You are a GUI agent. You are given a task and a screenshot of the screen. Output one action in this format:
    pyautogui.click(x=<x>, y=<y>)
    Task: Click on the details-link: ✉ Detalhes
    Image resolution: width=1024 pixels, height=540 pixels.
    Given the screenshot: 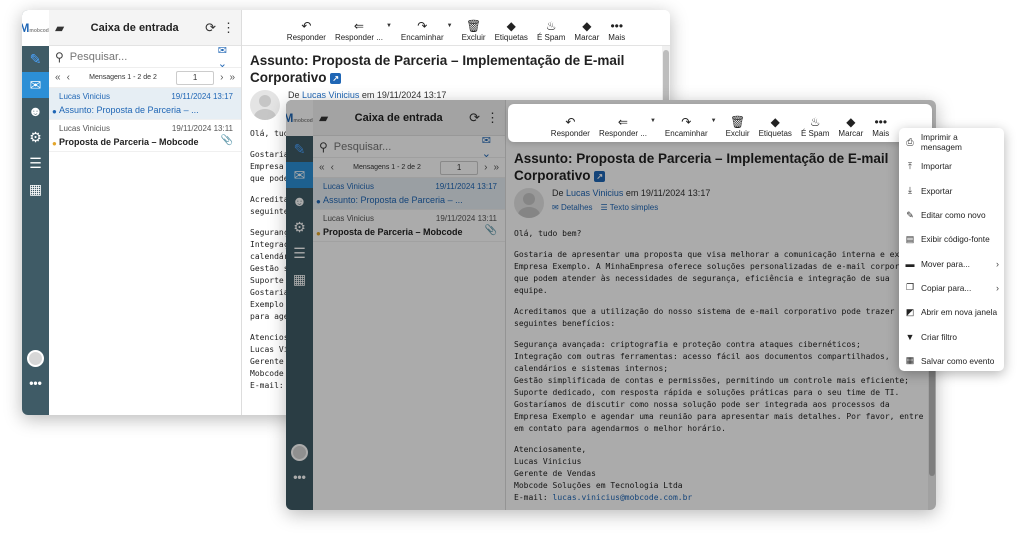 What is the action you would take?
    pyautogui.click(x=572, y=207)
    